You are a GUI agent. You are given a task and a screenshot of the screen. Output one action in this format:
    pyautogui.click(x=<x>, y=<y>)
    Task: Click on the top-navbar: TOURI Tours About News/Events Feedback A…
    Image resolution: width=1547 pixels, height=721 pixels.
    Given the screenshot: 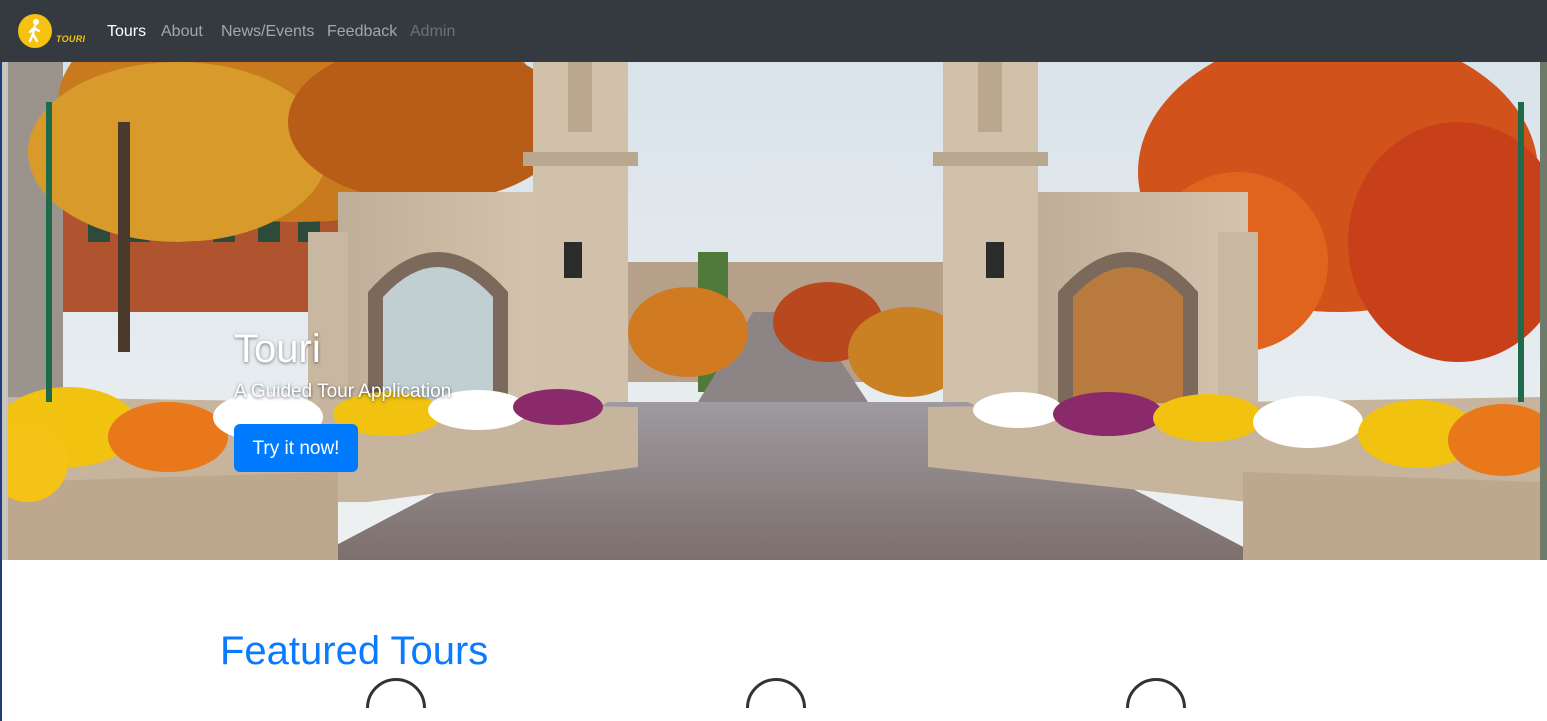 What is the action you would take?
    pyautogui.click(x=773, y=31)
    